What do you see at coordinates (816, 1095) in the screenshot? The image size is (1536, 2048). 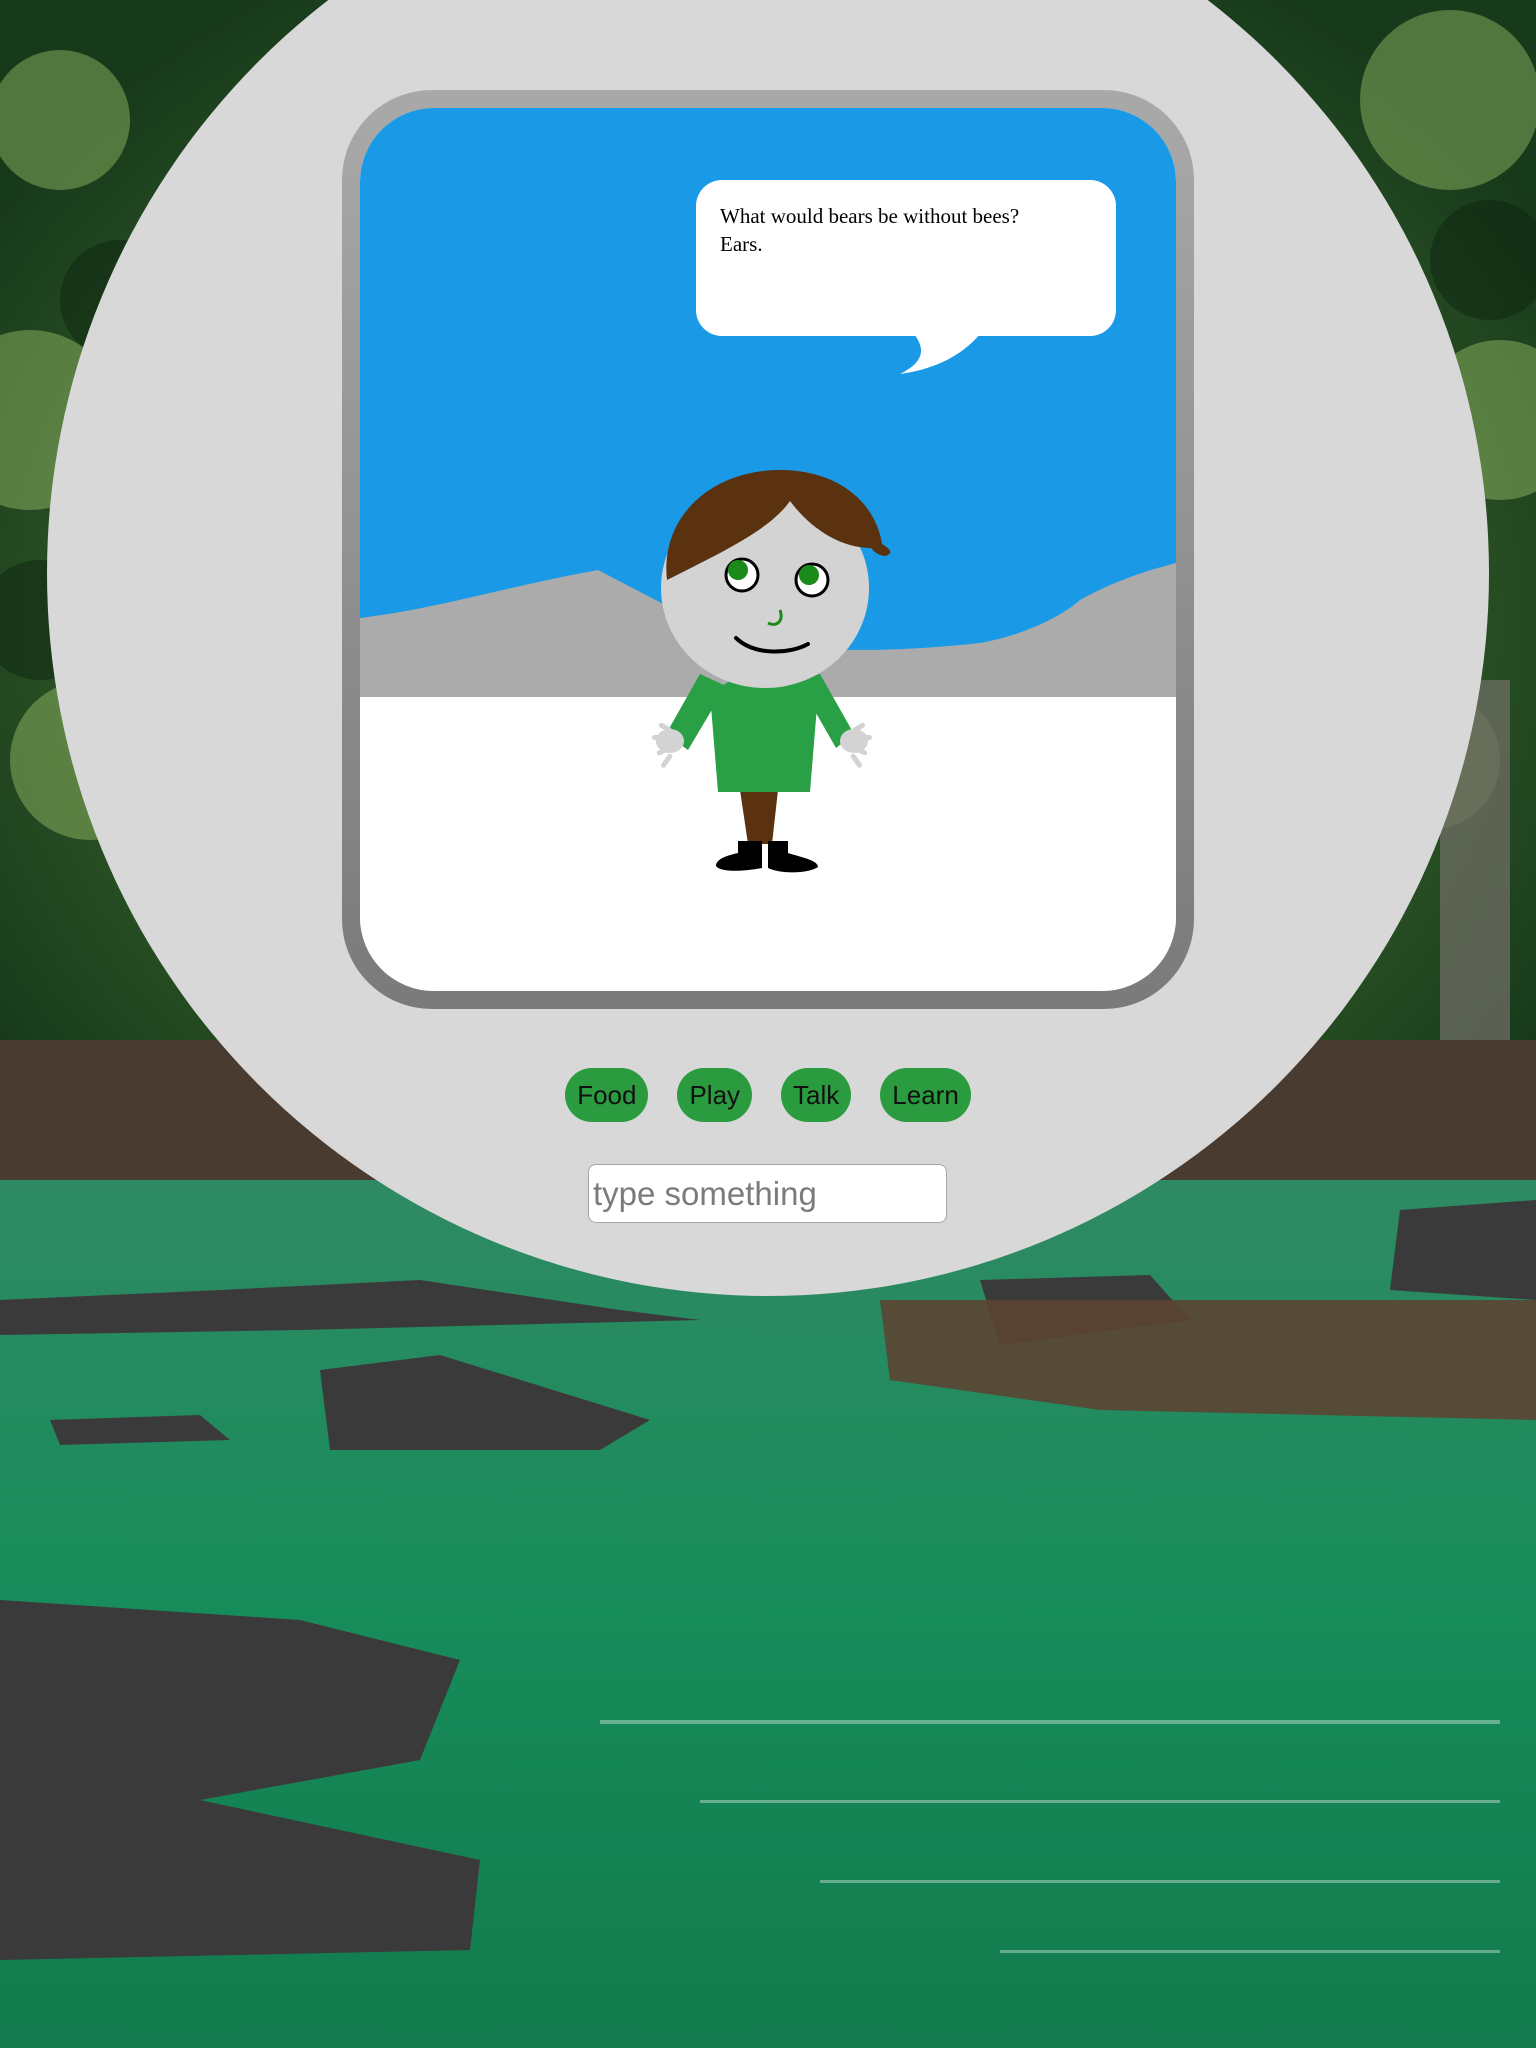 I see `talk-button: Talk` at bounding box center [816, 1095].